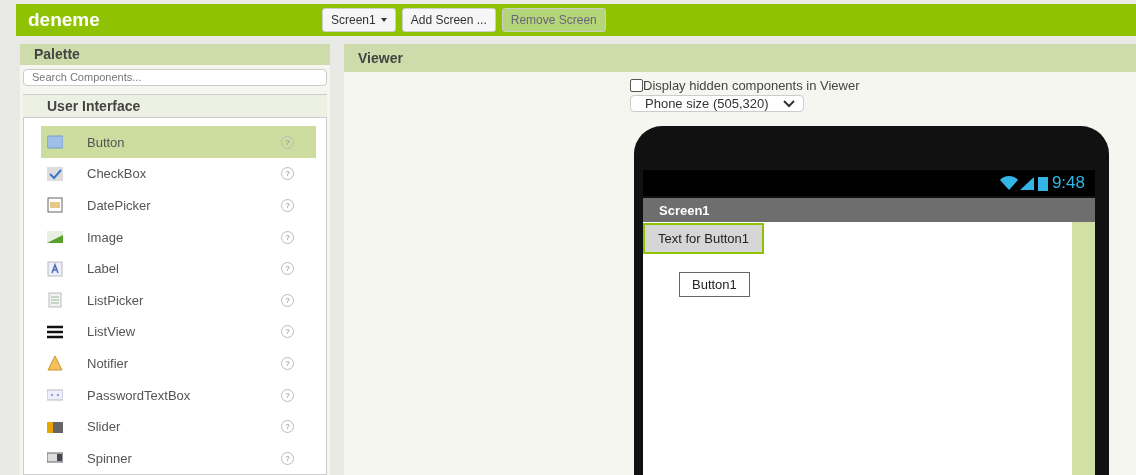 This screenshot has width=1136, height=475. Describe the element at coordinates (112, 332) in the screenshot. I see `component-label: ListView` at that location.